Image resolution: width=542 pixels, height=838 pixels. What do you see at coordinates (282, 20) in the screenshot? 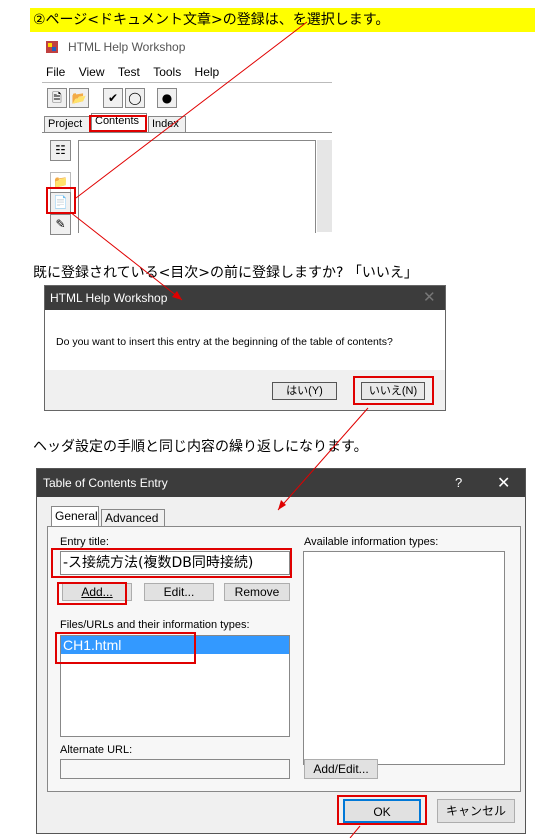
I see `step1-instruction: ②ページ<ドキュメント文章>の登録は、を選択します。` at bounding box center [282, 20].